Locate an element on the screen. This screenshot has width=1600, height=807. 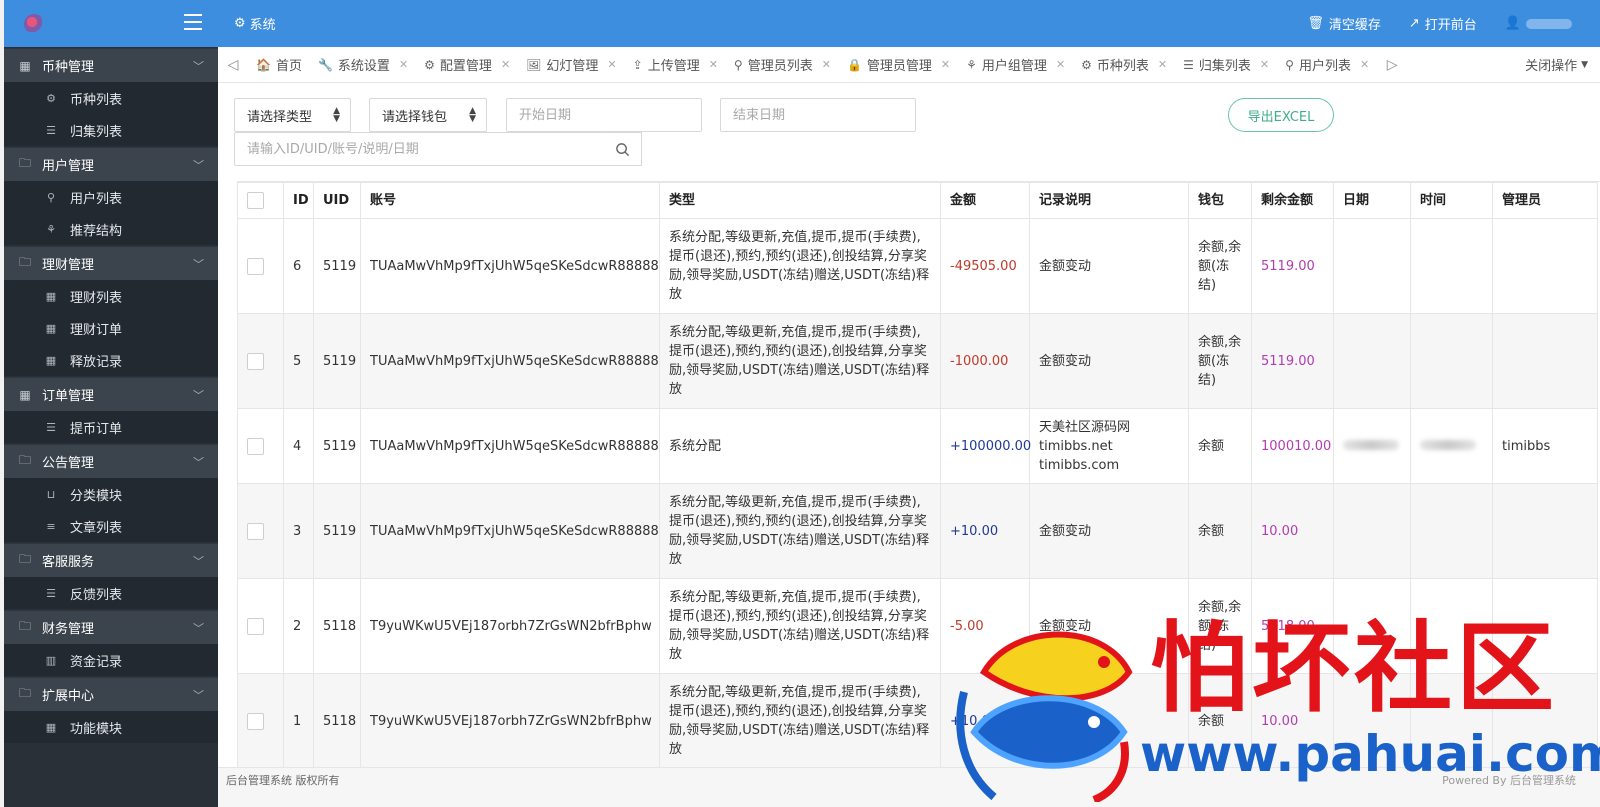
tab-3: 🖼 幻灯管理 ✕ is located at coordinates (571, 65).